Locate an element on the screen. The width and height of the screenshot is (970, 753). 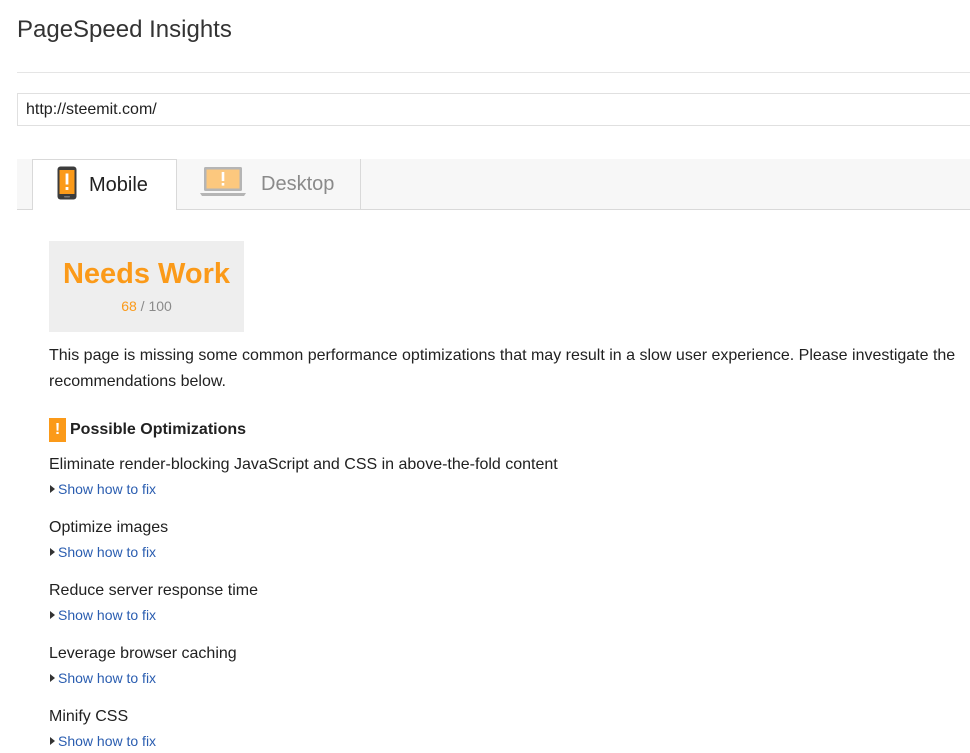
tab-mobile-label: Mobile is located at coordinates (118, 184).